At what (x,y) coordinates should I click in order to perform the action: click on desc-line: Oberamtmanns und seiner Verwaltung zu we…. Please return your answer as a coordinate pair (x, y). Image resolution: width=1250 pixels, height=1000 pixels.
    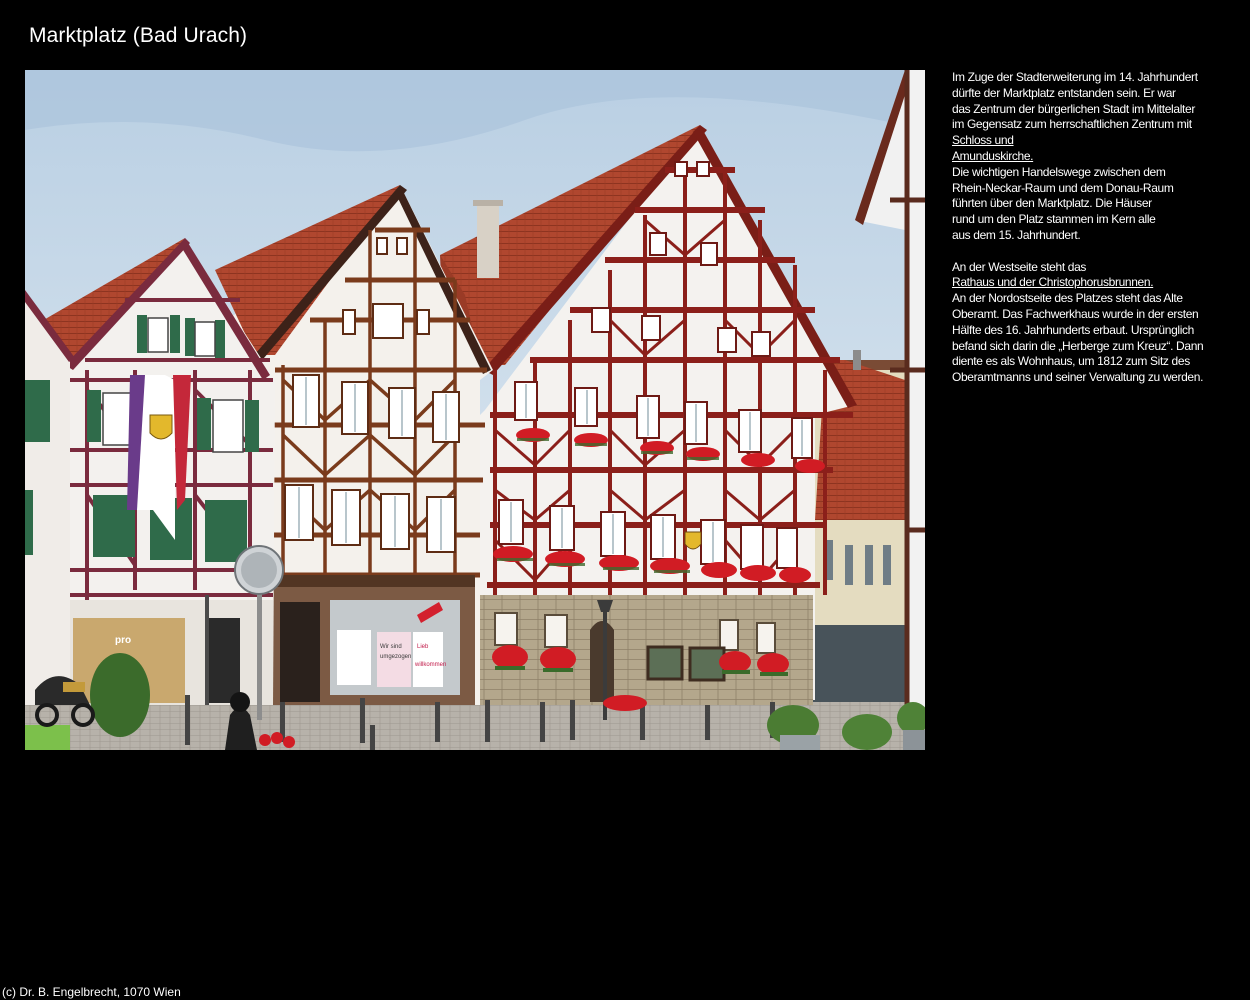
    Looking at the image, I should click on (1078, 377).